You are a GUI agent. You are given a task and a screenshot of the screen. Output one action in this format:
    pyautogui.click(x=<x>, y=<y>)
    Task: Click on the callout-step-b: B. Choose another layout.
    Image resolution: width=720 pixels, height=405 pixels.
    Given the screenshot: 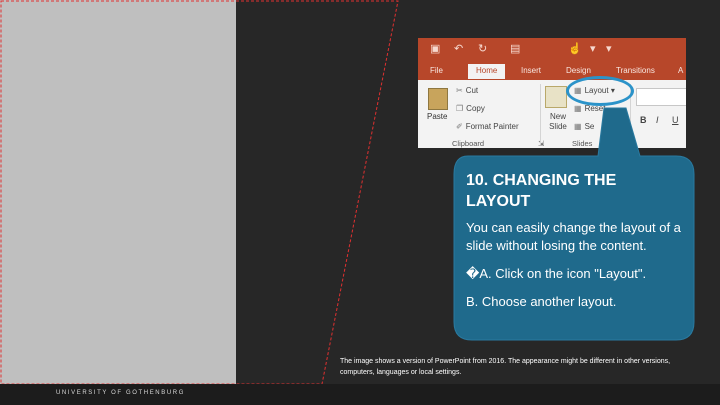 What is the action you would take?
    pyautogui.click(x=541, y=301)
    